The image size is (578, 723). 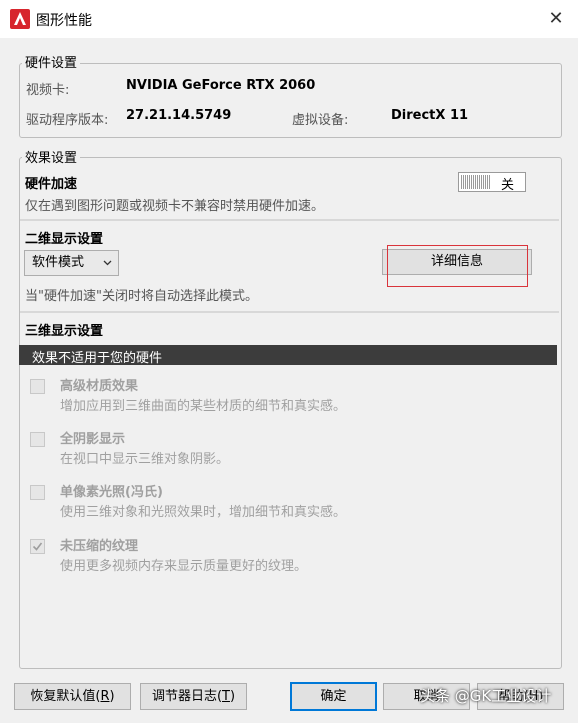 What do you see at coordinates (486, 696) in the screenshot?
I see `watermark: 头条 @GK工业设计` at bounding box center [486, 696].